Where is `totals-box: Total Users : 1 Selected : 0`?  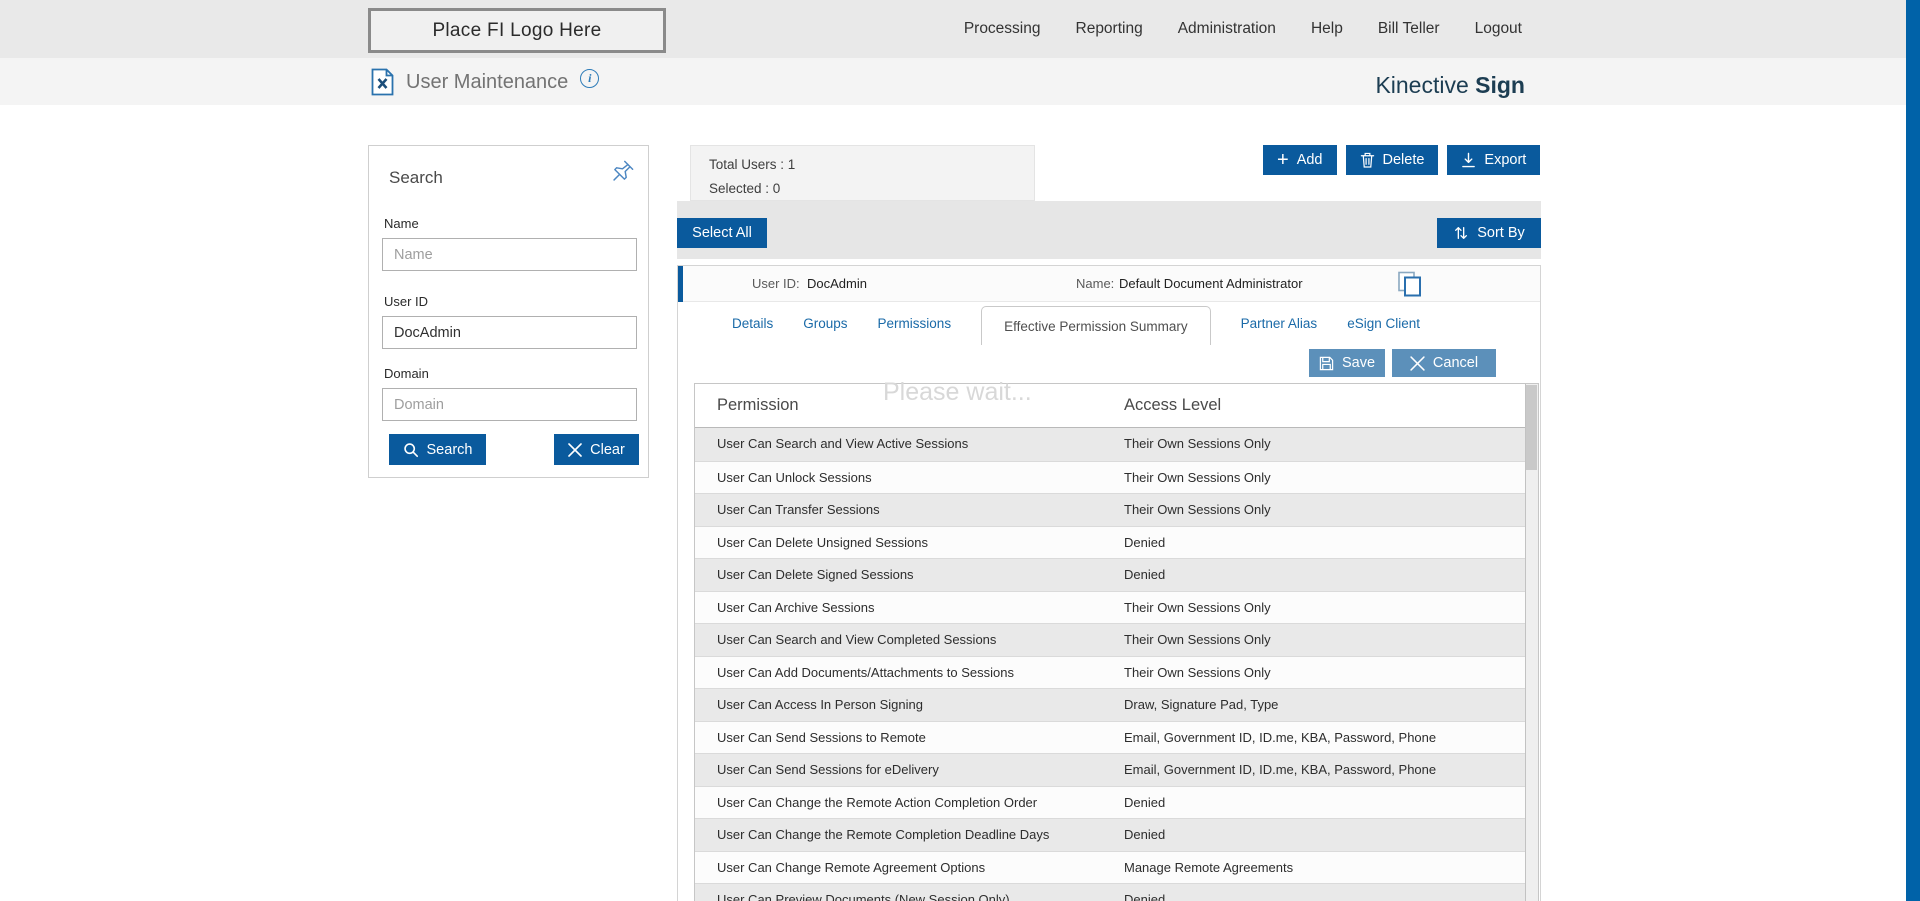
totals-box: Total Users : 1 Selected : 0 is located at coordinates (862, 173).